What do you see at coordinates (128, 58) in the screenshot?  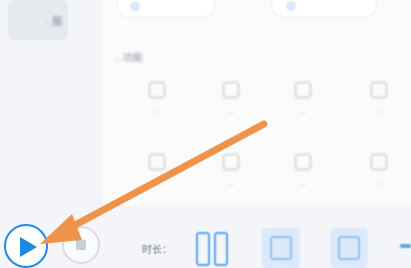 I see `section-title: …功能` at bounding box center [128, 58].